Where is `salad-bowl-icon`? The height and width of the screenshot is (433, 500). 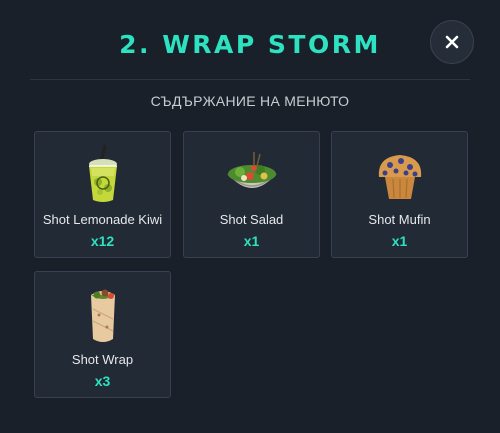 salad-bowl-icon is located at coordinates (251, 175).